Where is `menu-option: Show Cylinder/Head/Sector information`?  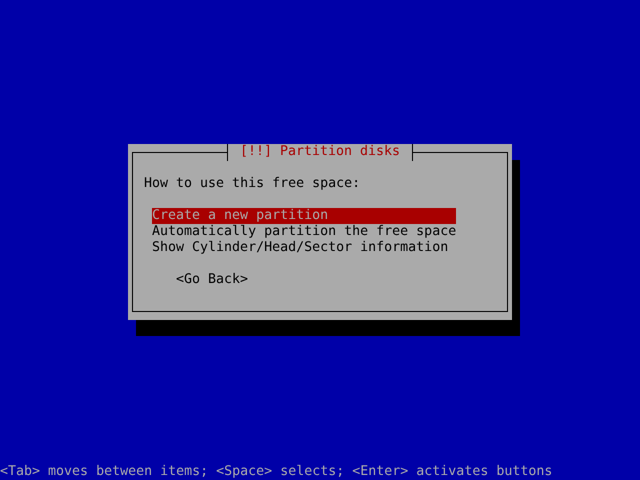 menu-option: Show Cylinder/Head/Sector information is located at coordinates (304, 248).